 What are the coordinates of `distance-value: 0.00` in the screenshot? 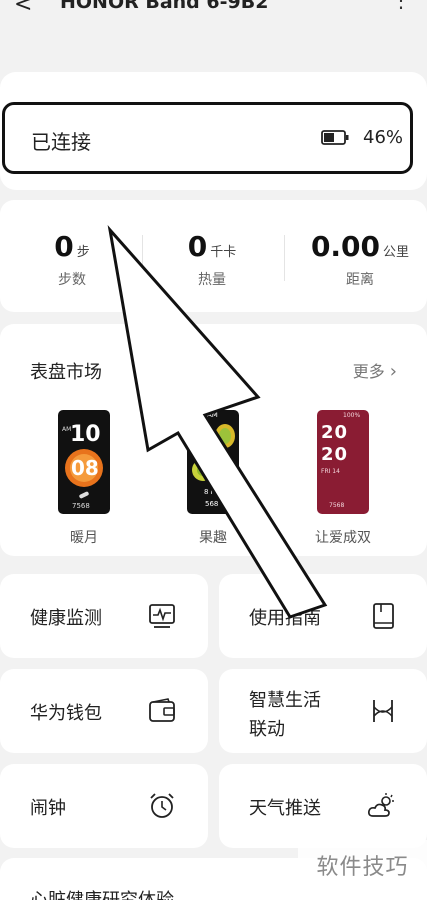 It's located at (345, 246).